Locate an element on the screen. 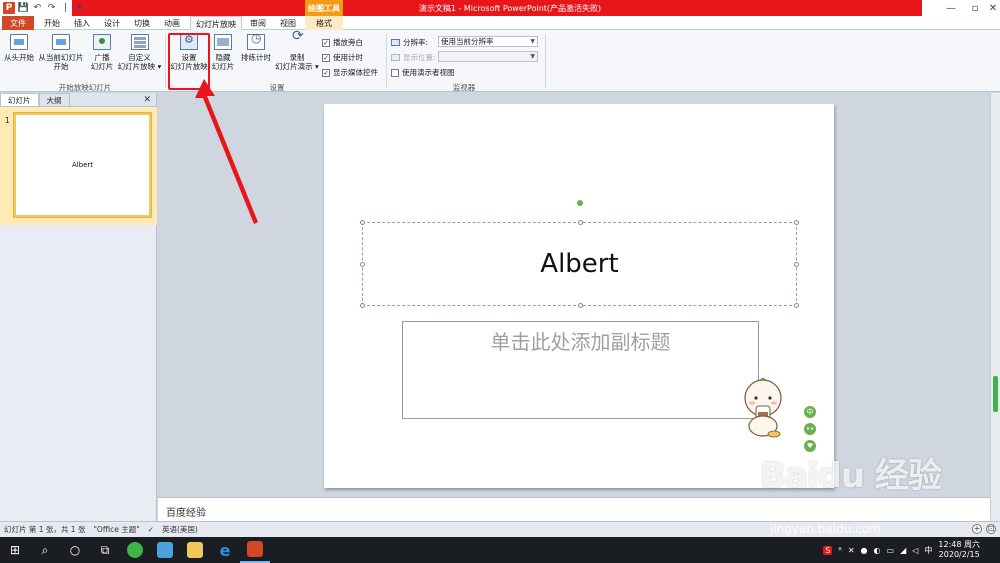  tab-review: 审阅 is located at coordinates (258, 23).